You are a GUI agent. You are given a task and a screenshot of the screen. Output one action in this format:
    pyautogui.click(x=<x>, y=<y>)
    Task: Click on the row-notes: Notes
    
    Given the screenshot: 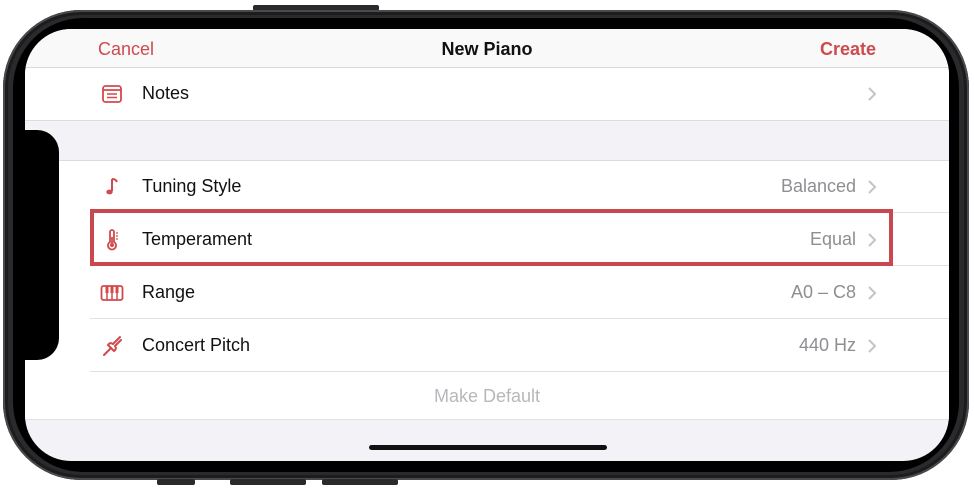 What is the action you would take?
    pyautogui.click(x=487, y=94)
    